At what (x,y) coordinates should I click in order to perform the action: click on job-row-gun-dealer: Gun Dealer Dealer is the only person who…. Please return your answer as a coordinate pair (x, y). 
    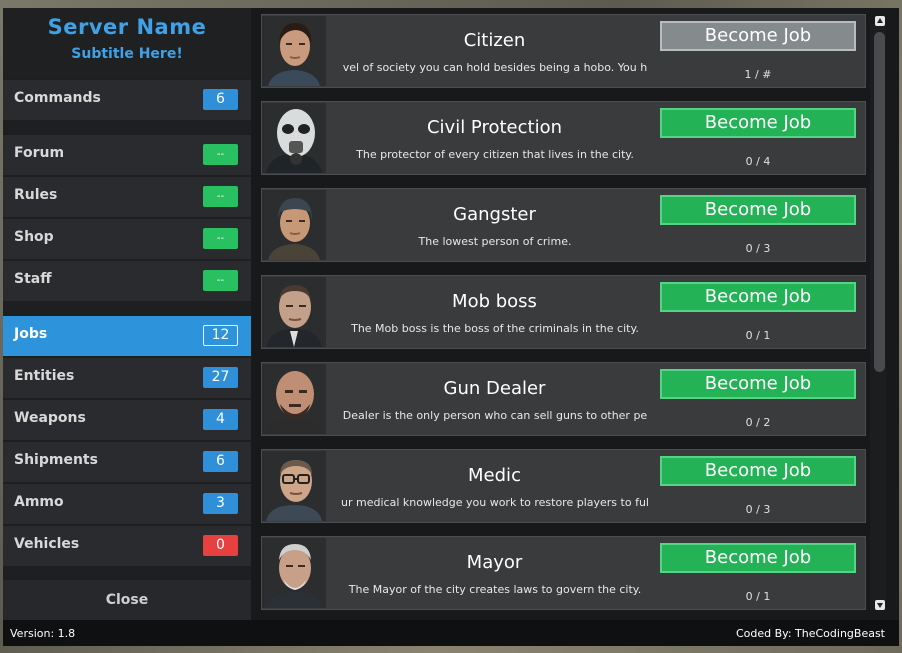
    Looking at the image, I should click on (563, 399).